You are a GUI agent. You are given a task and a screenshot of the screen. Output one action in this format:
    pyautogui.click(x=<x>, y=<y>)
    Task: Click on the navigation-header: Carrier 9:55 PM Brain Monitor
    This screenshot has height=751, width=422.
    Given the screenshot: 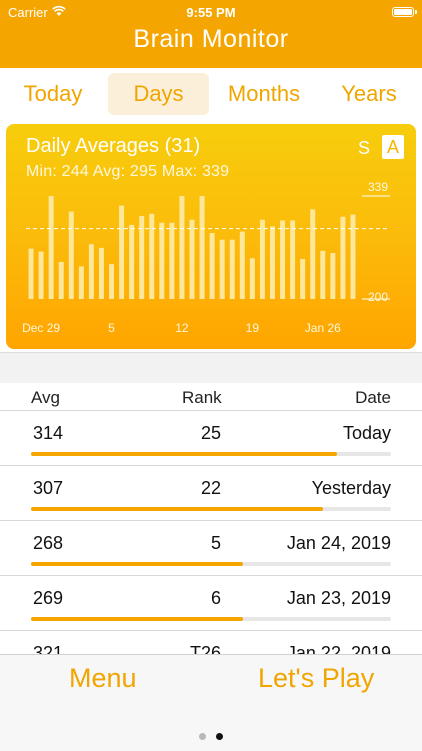 What is the action you would take?
    pyautogui.click(x=211, y=34)
    